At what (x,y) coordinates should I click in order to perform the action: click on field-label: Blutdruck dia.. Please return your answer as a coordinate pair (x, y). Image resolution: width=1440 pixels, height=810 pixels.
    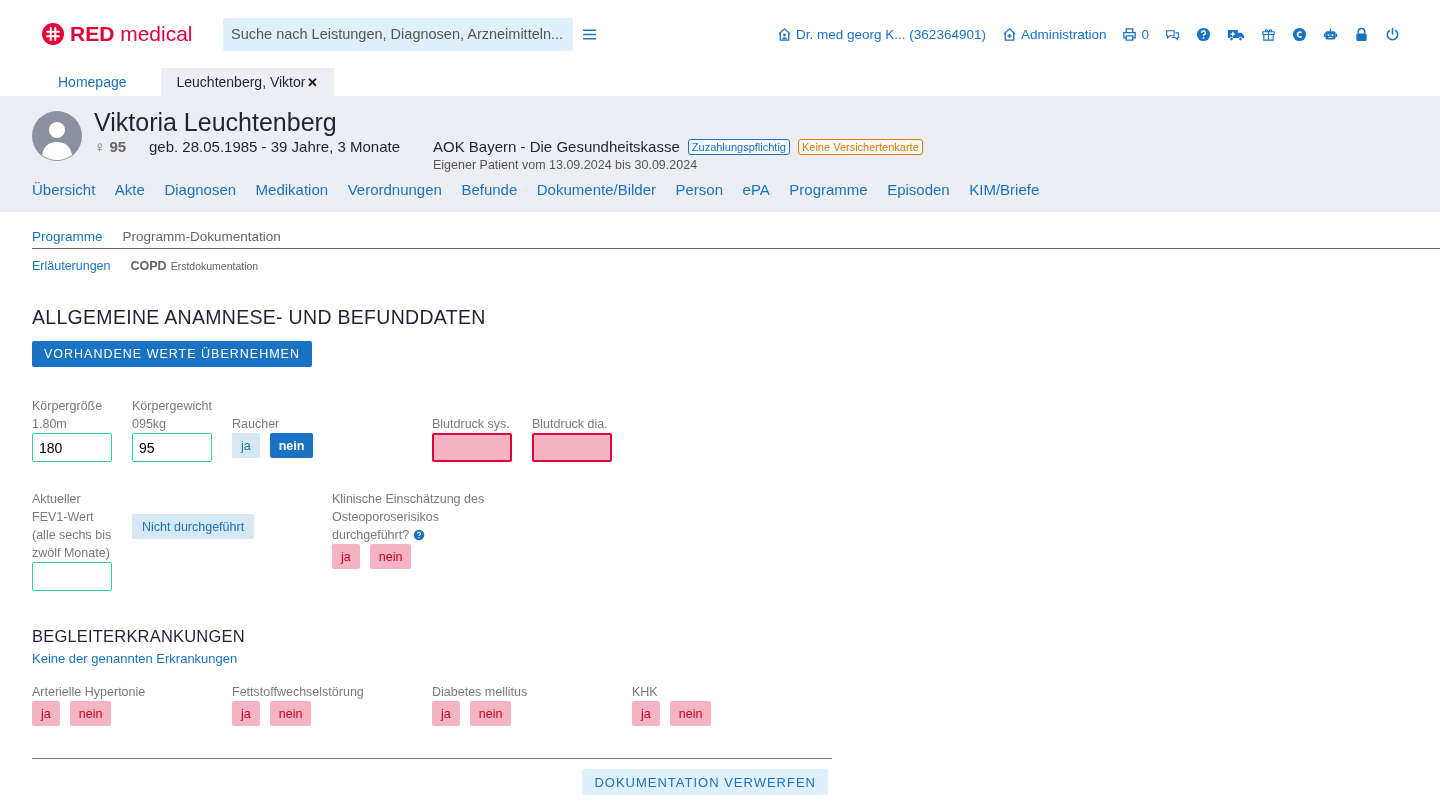
    Looking at the image, I should click on (570, 424).